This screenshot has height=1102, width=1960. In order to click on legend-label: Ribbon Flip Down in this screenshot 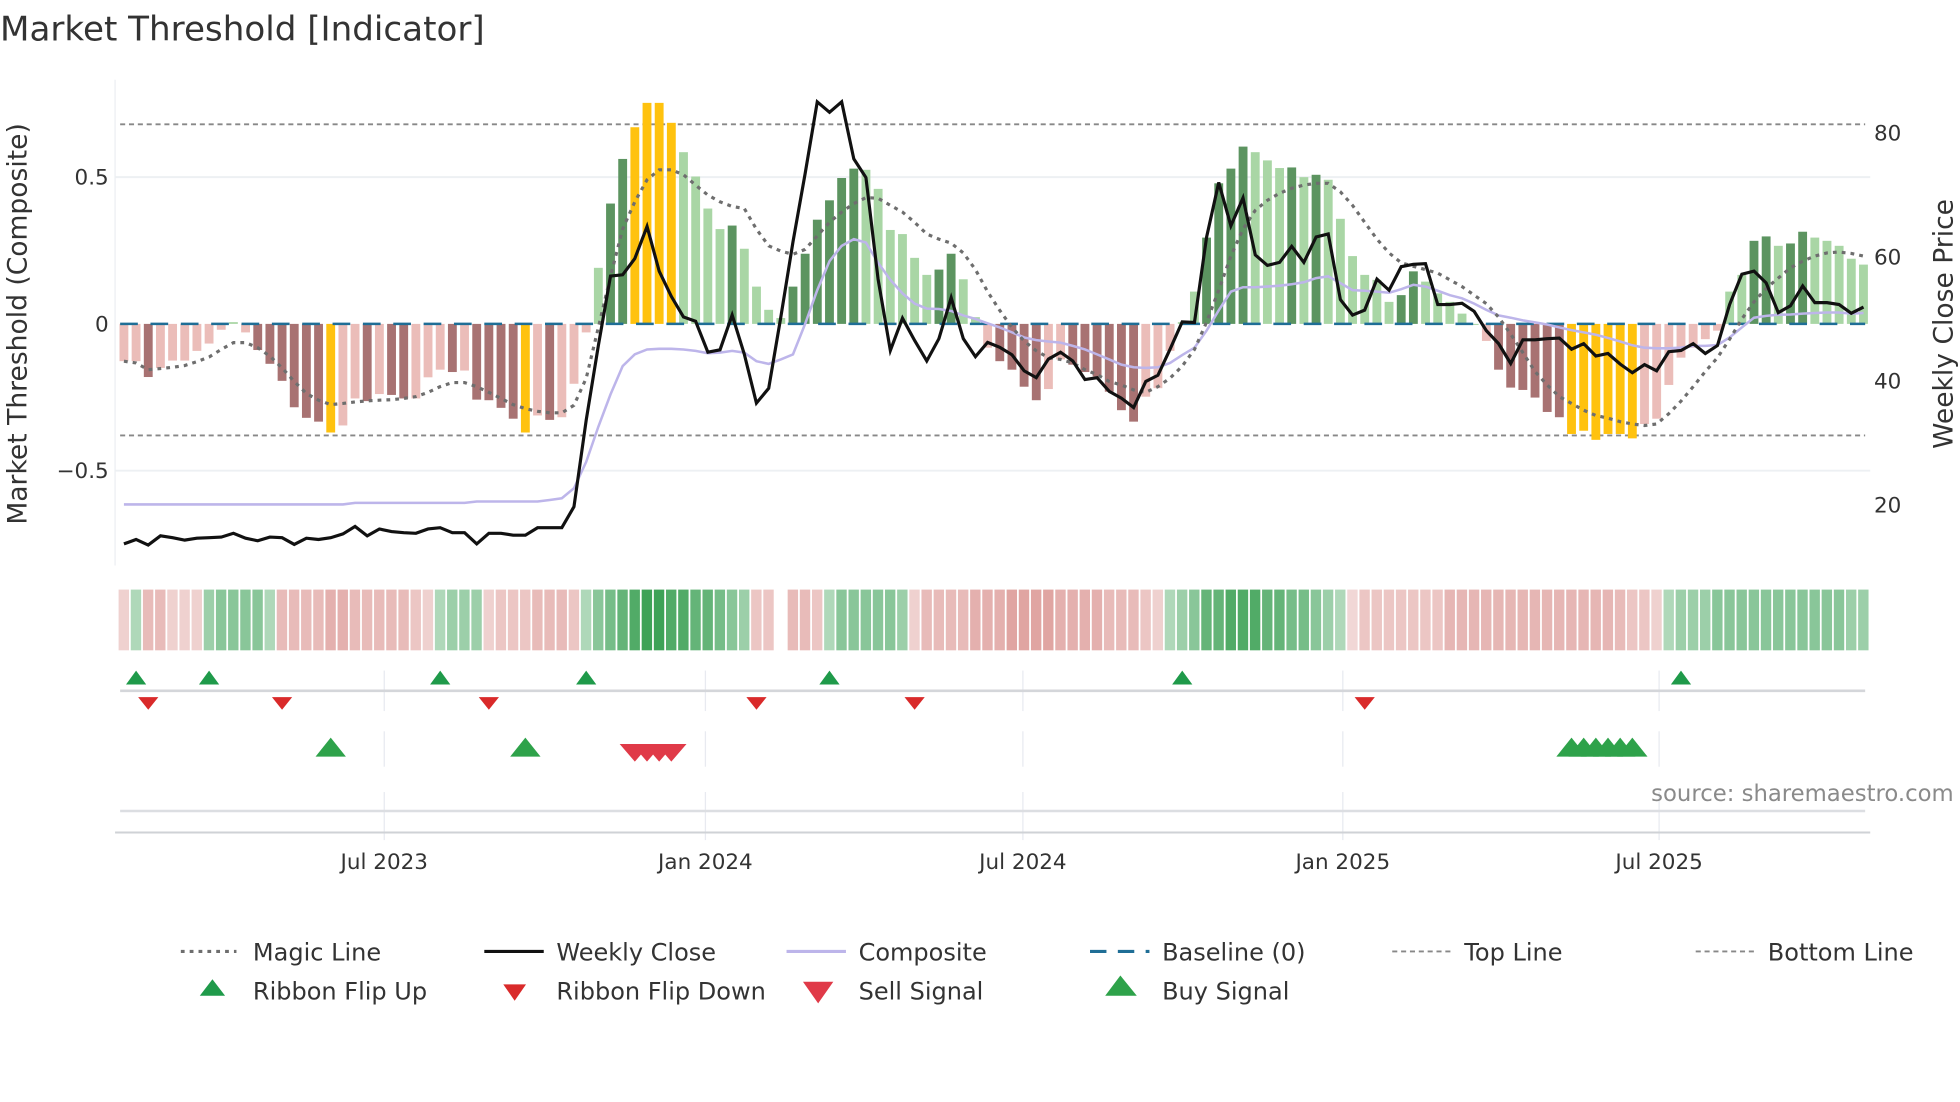, I will do `click(660, 992)`.